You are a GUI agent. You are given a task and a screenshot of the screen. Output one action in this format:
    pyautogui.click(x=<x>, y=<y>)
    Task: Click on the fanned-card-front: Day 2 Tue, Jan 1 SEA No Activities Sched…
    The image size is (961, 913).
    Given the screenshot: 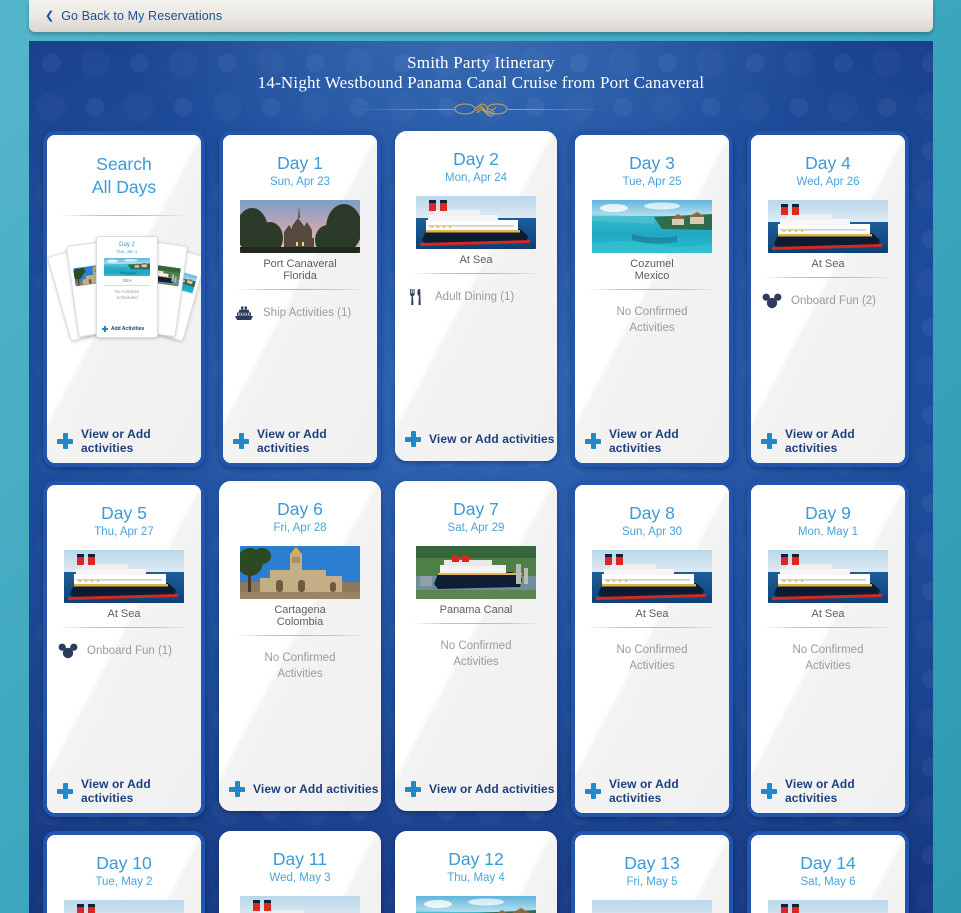 What is the action you would take?
    pyautogui.click(x=127, y=287)
    